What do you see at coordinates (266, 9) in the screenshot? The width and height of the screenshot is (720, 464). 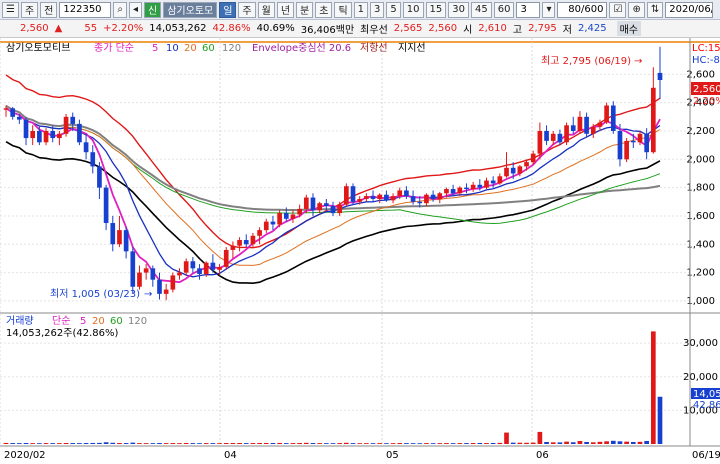 I see `period-month: 월` at bounding box center [266, 9].